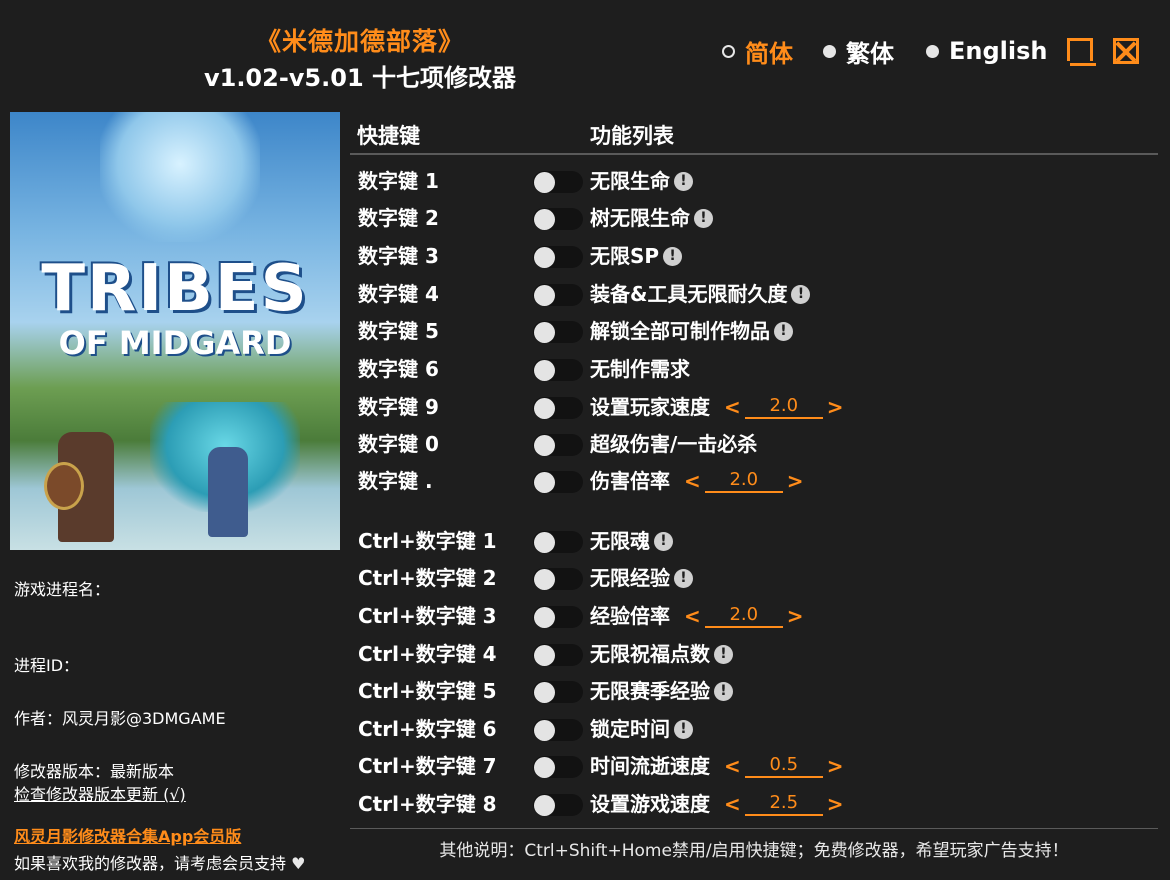 Image resolution: width=1170 pixels, height=880 pixels. I want to click on header-divider, so click(754, 154).